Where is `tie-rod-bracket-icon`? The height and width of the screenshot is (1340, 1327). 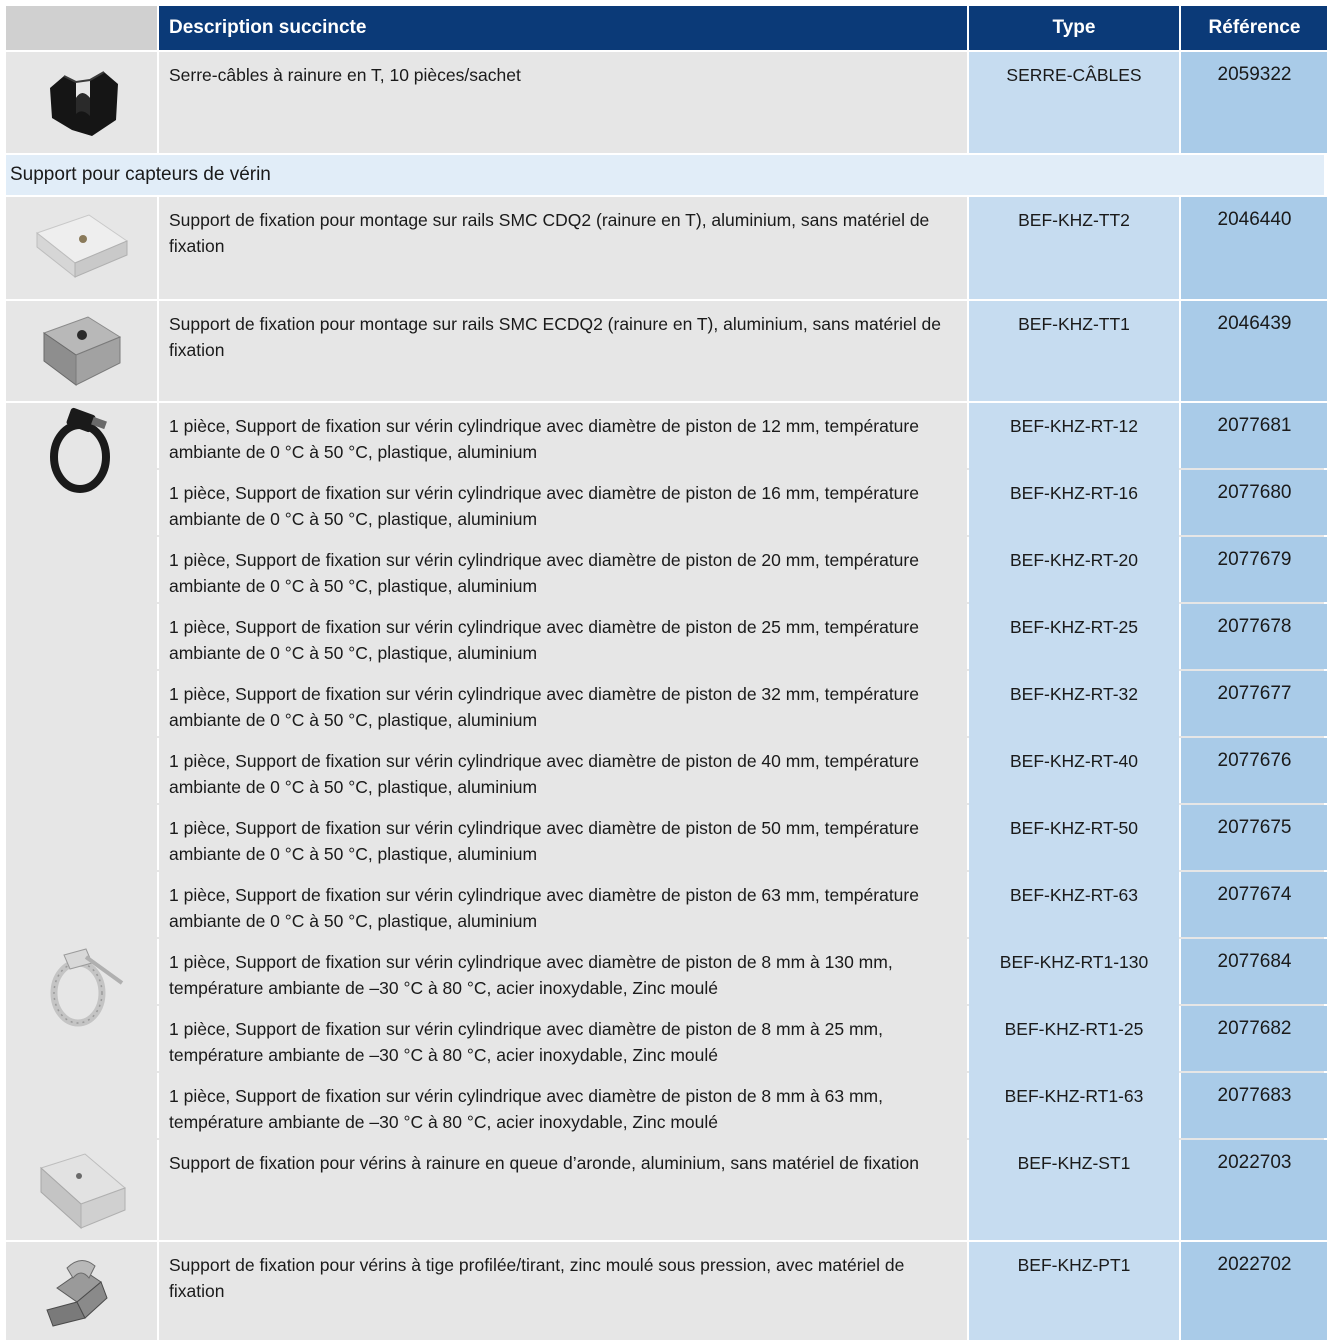 tie-rod-bracket-icon is located at coordinates (76, 1293).